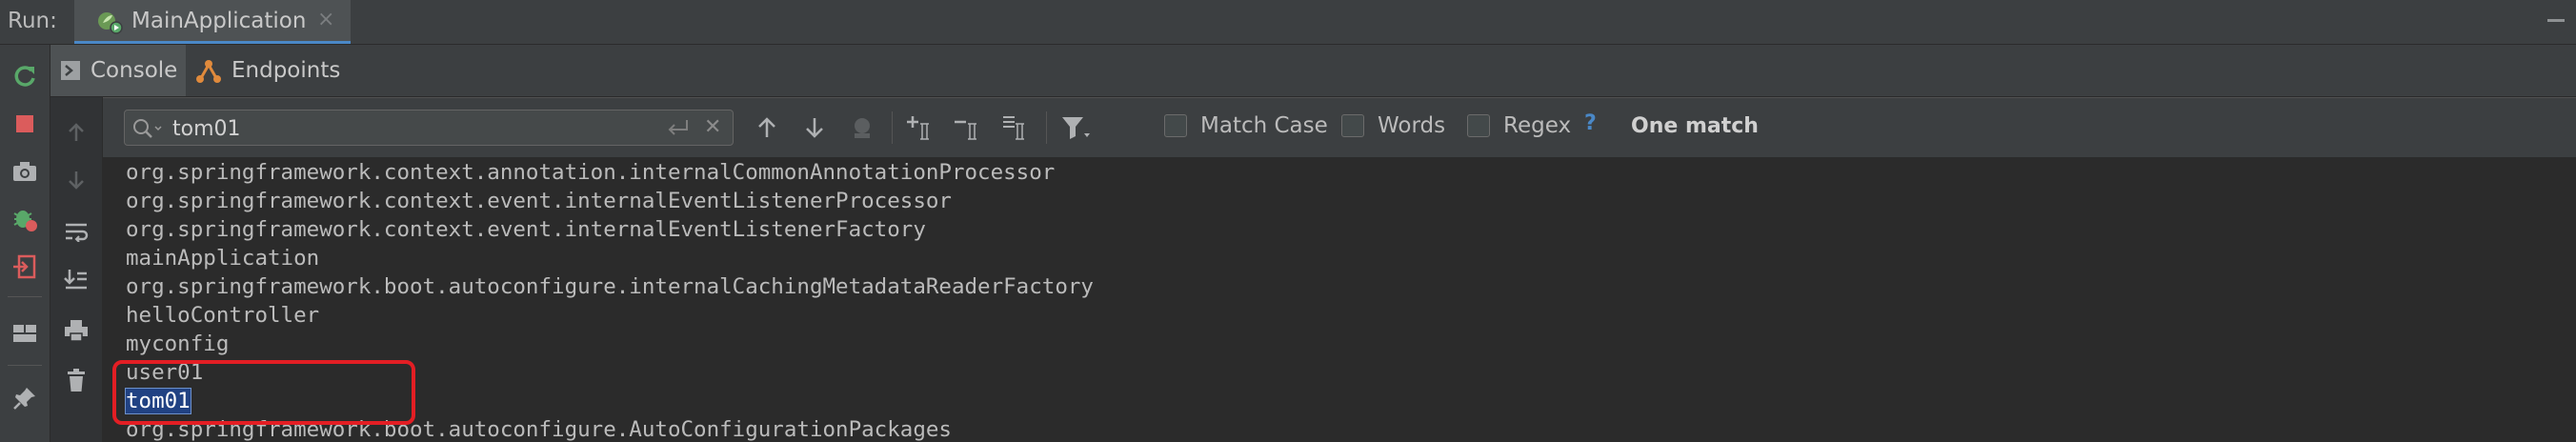 This screenshot has height=442, width=2576. Describe the element at coordinates (25, 171) in the screenshot. I see `camera-icon` at that location.